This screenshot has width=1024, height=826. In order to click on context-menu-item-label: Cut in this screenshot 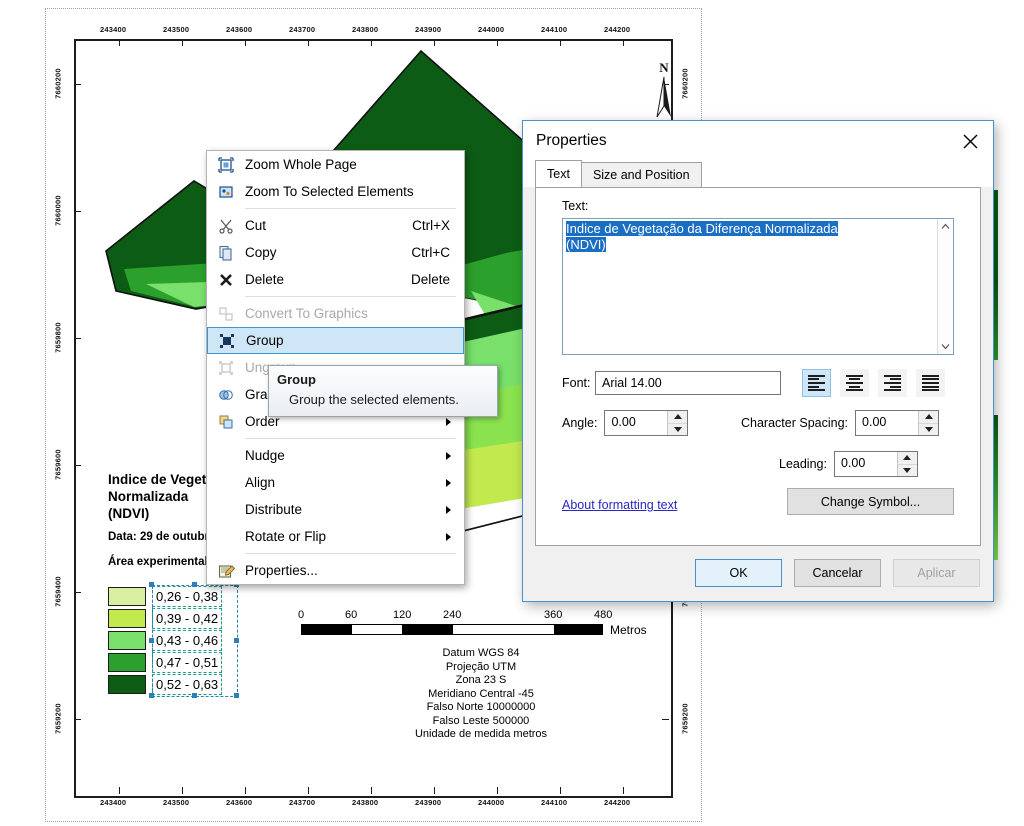, I will do `click(256, 225)`.